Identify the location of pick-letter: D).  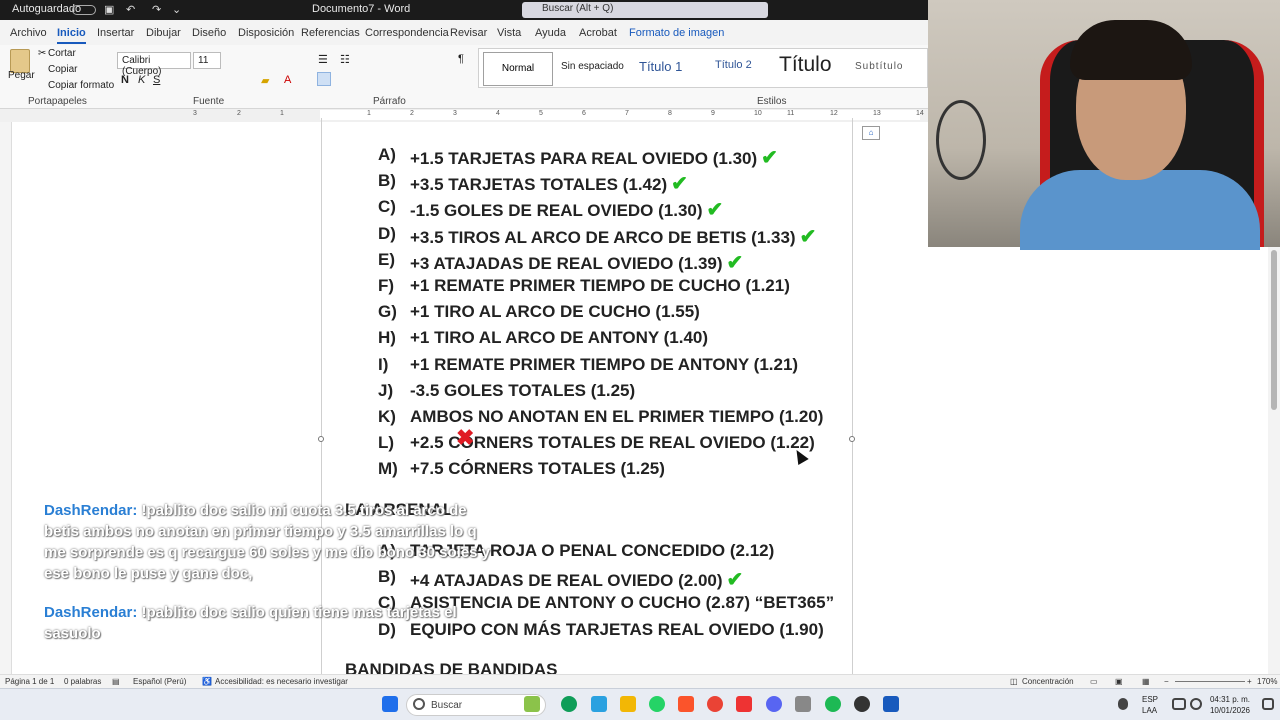
(387, 233).